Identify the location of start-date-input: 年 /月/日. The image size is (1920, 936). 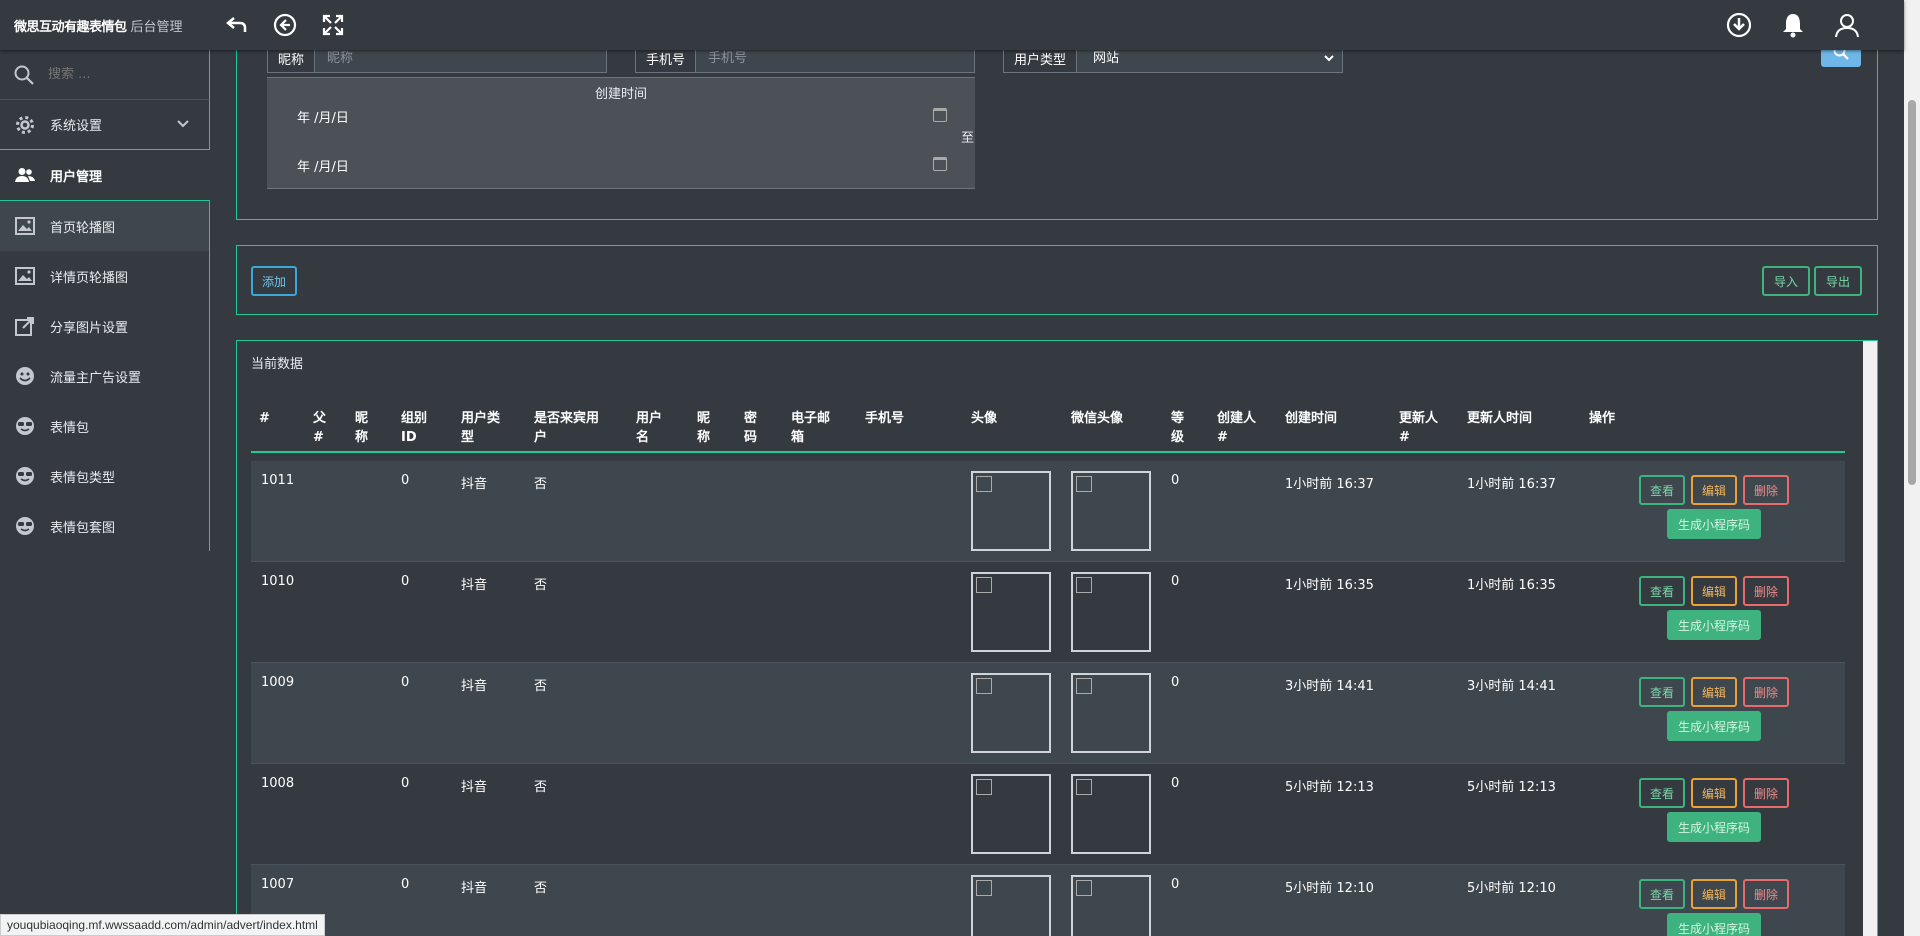
(621, 116).